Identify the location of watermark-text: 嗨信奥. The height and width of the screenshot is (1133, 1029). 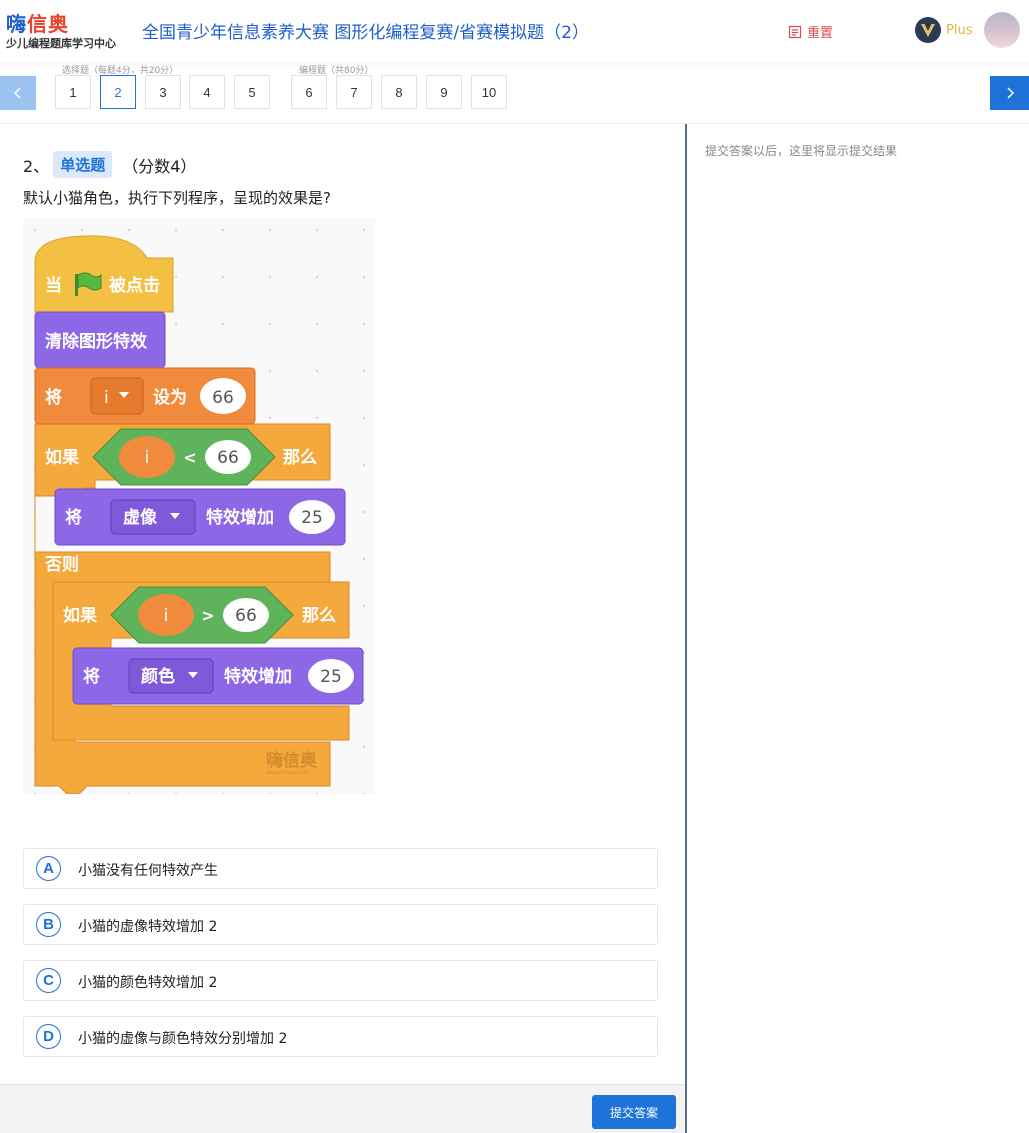
(292, 760).